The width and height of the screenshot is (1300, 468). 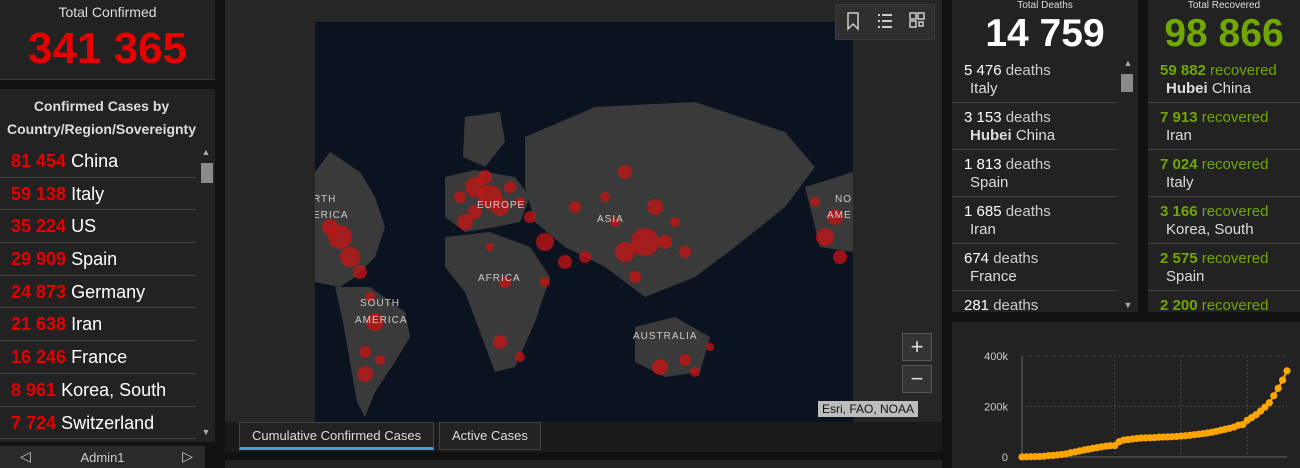 What do you see at coordinates (996, 357) in the screenshot?
I see `y-tick-label: 400k` at bounding box center [996, 357].